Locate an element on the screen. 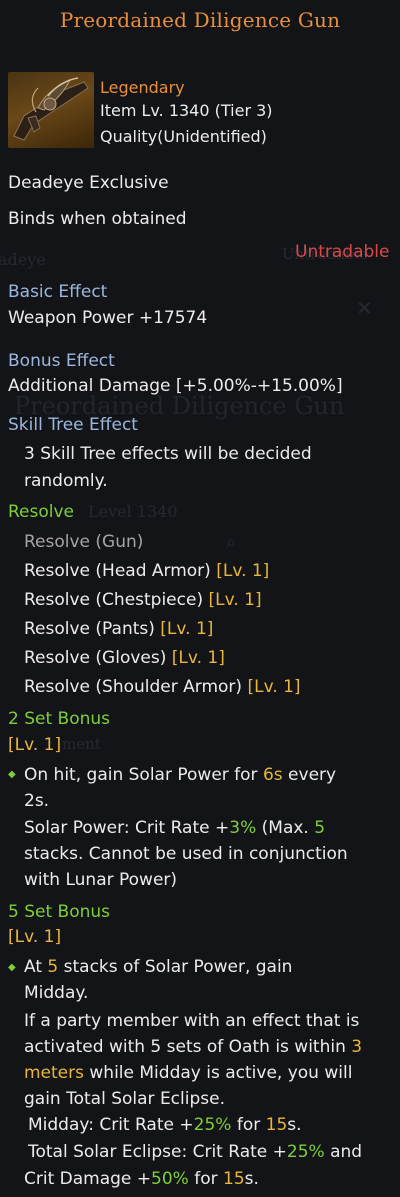  set5-line: meters while Midday is active, you will is located at coordinates (188, 1073).